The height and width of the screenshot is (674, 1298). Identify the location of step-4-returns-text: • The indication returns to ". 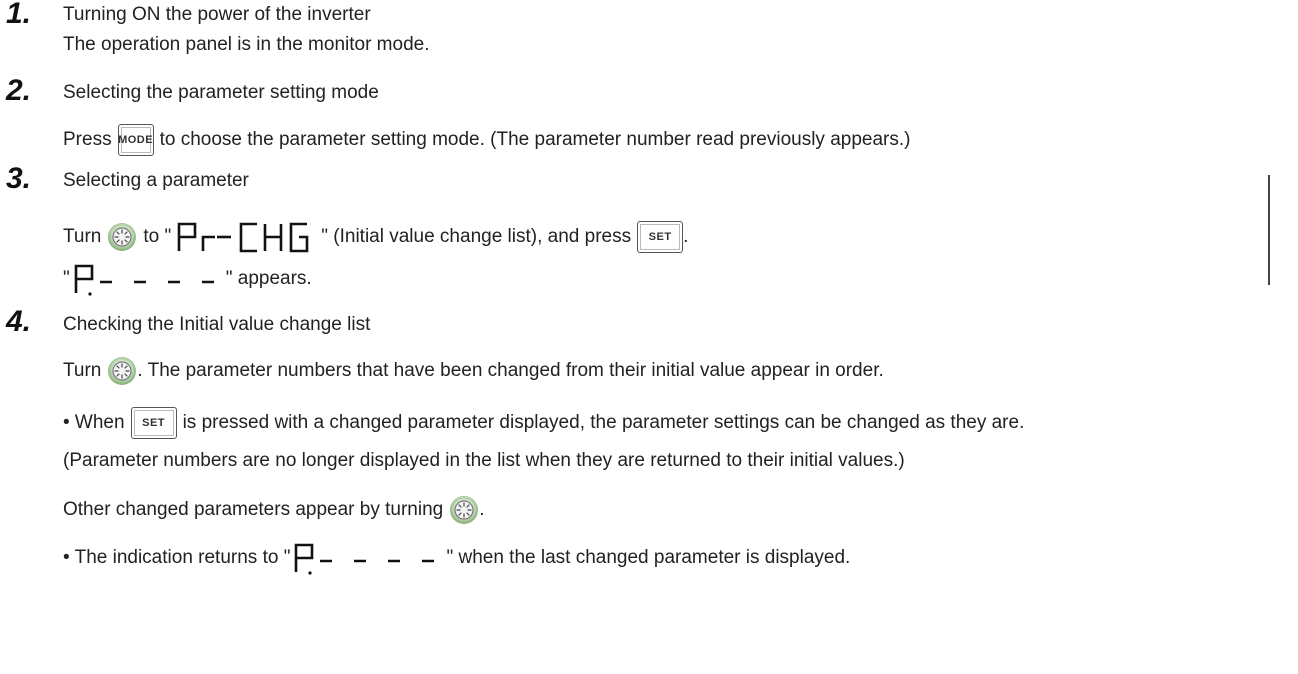
(177, 557).